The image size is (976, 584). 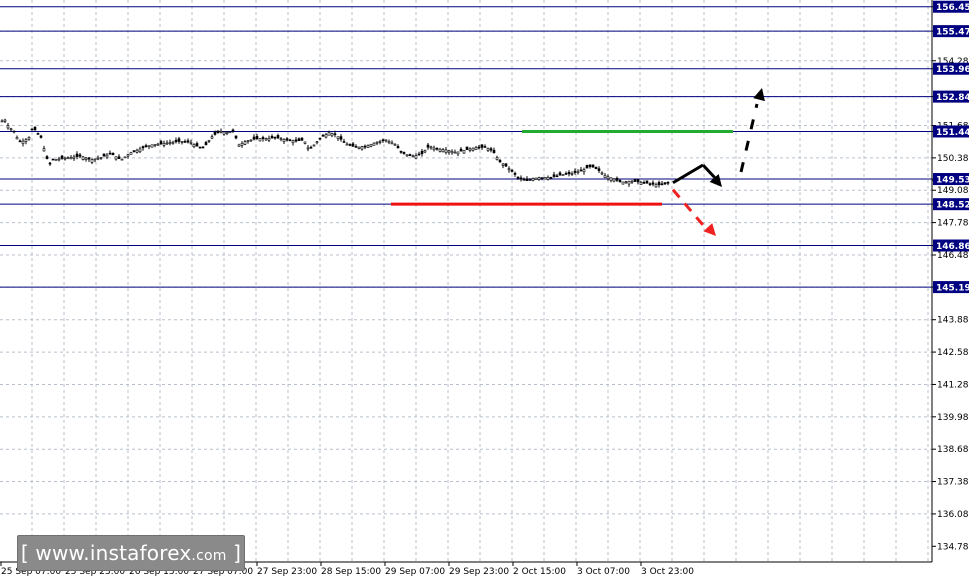 What do you see at coordinates (479, 572) in the screenshot?
I see `time-tick-label: 29 Sep 23:00` at bounding box center [479, 572].